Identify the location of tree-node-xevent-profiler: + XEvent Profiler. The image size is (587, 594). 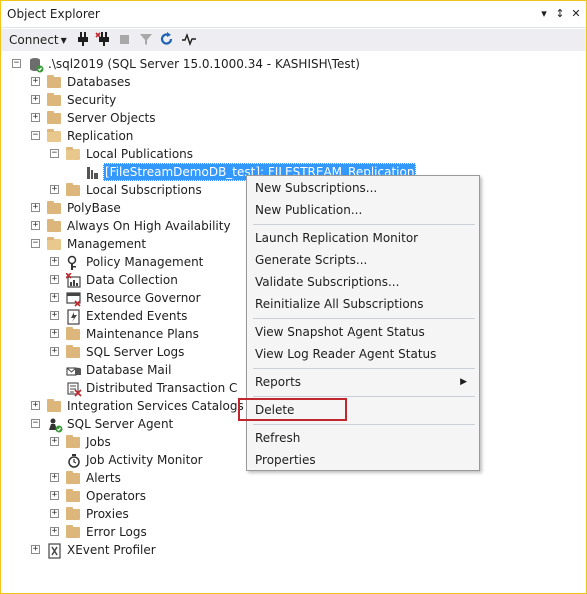
(151, 550).